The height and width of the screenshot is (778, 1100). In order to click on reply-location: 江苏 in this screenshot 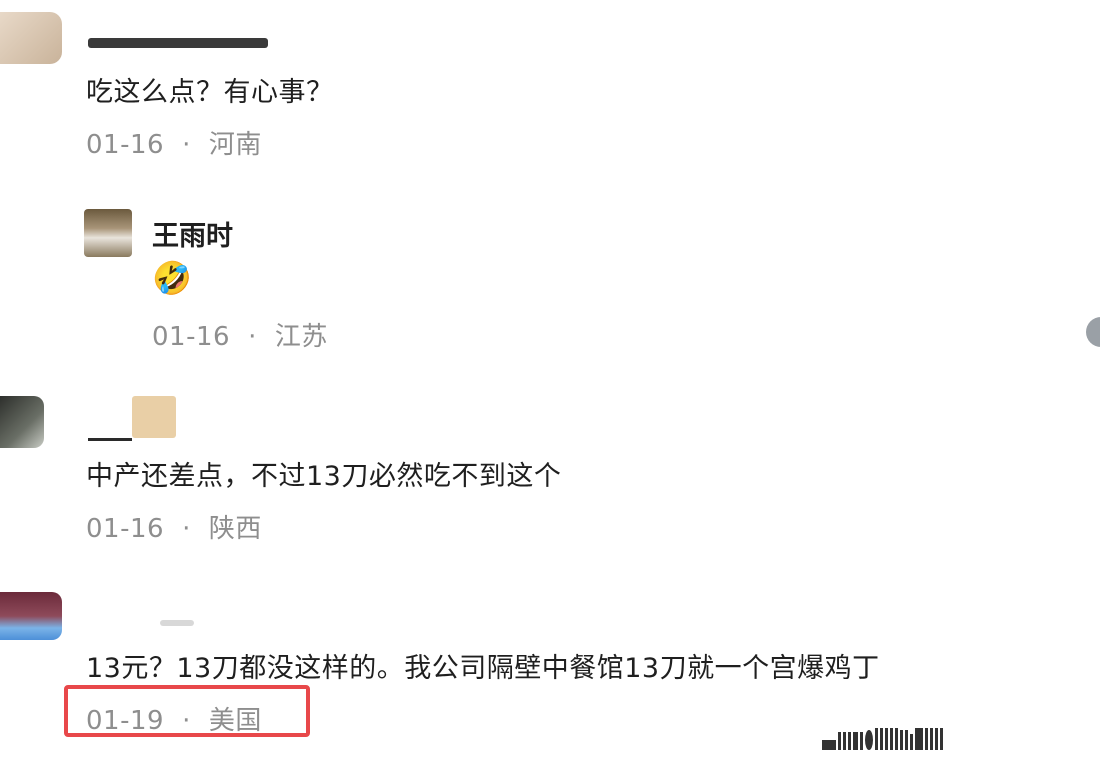, I will do `click(301, 337)`.